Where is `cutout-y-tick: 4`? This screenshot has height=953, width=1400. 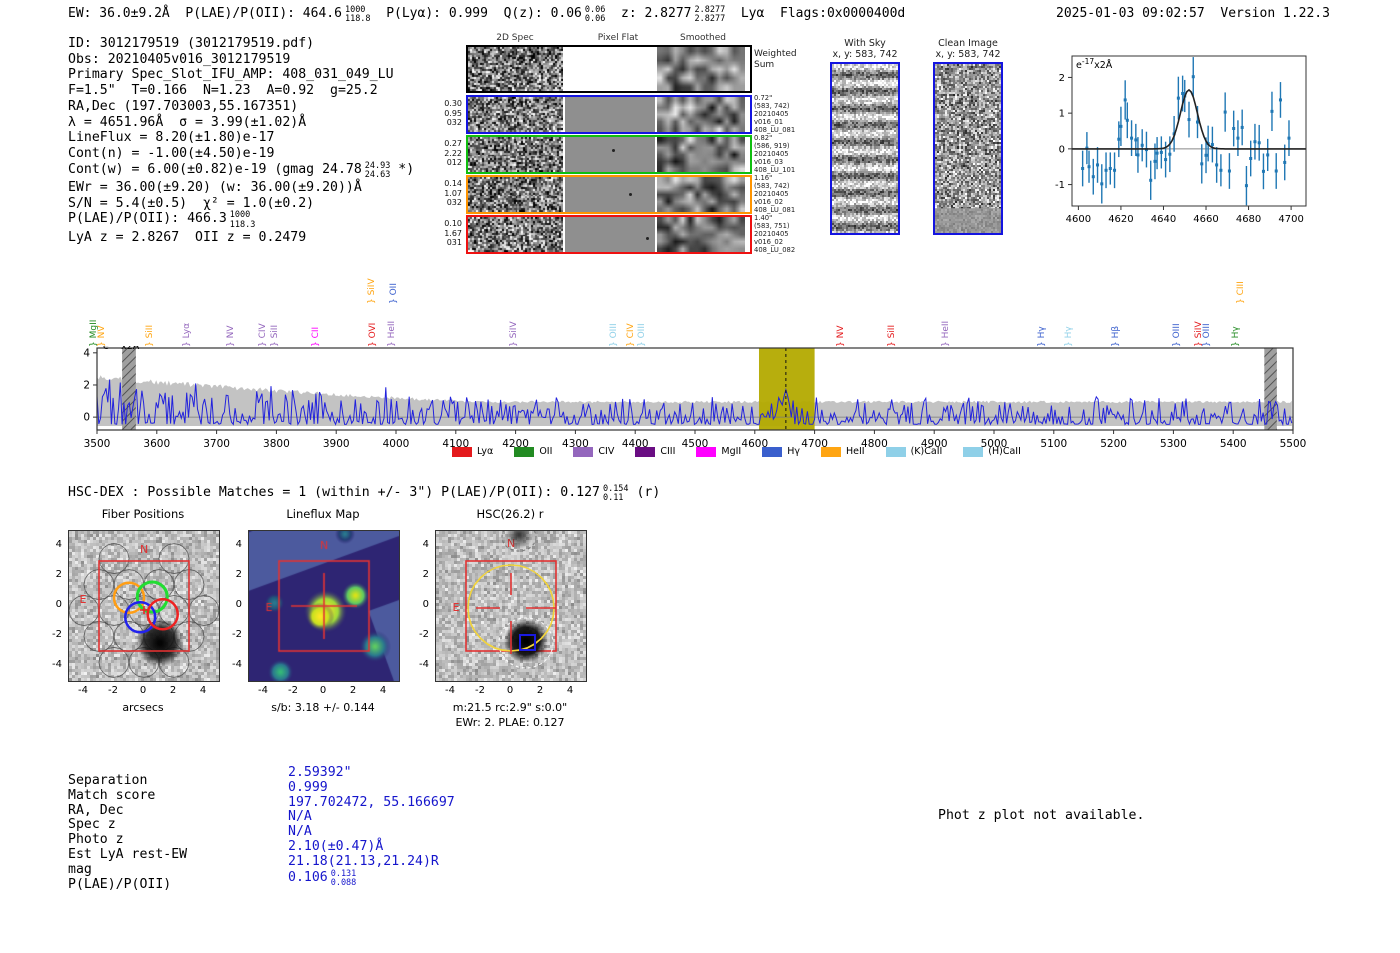
cutout-y-tick: 4 is located at coordinates (58, 544).